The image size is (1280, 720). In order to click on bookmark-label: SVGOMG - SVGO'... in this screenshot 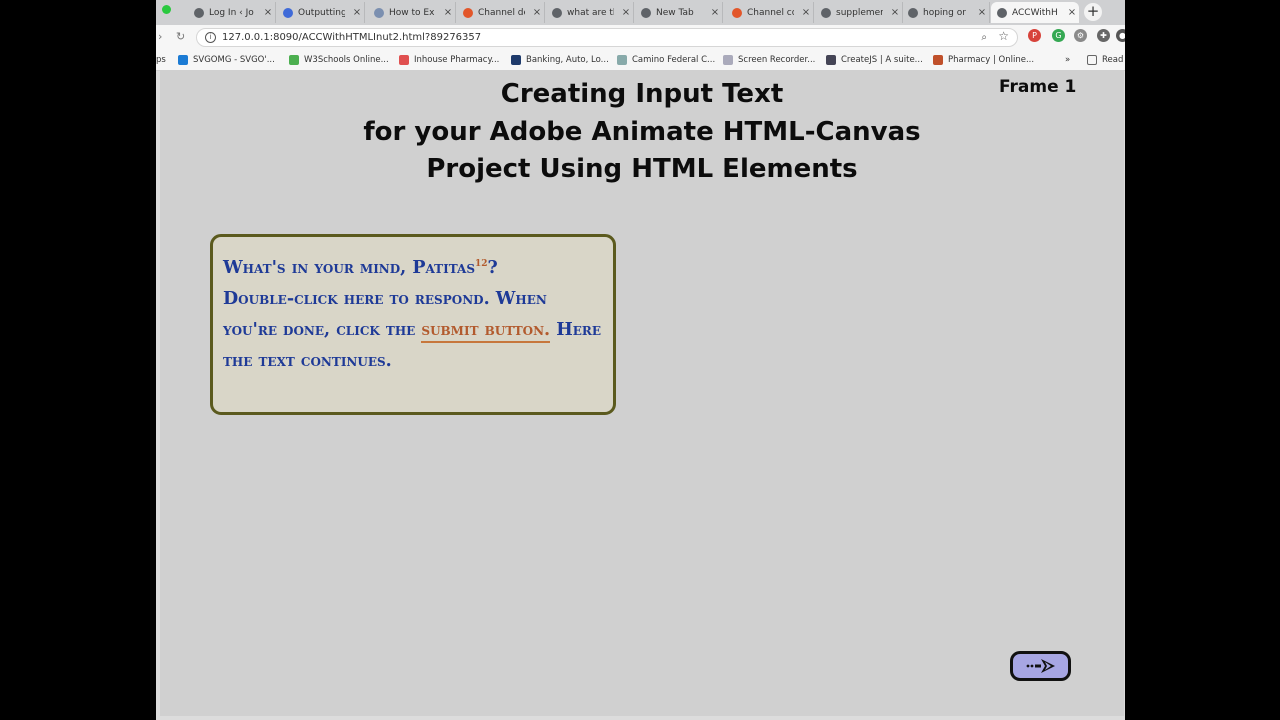, I will do `click(234, 59)`.